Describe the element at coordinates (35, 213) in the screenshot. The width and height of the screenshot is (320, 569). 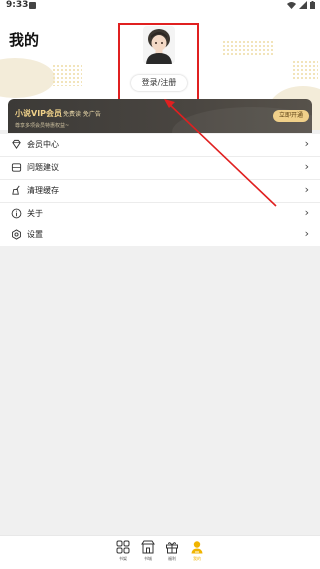
I see `menu-item-label: 关于` at that location.